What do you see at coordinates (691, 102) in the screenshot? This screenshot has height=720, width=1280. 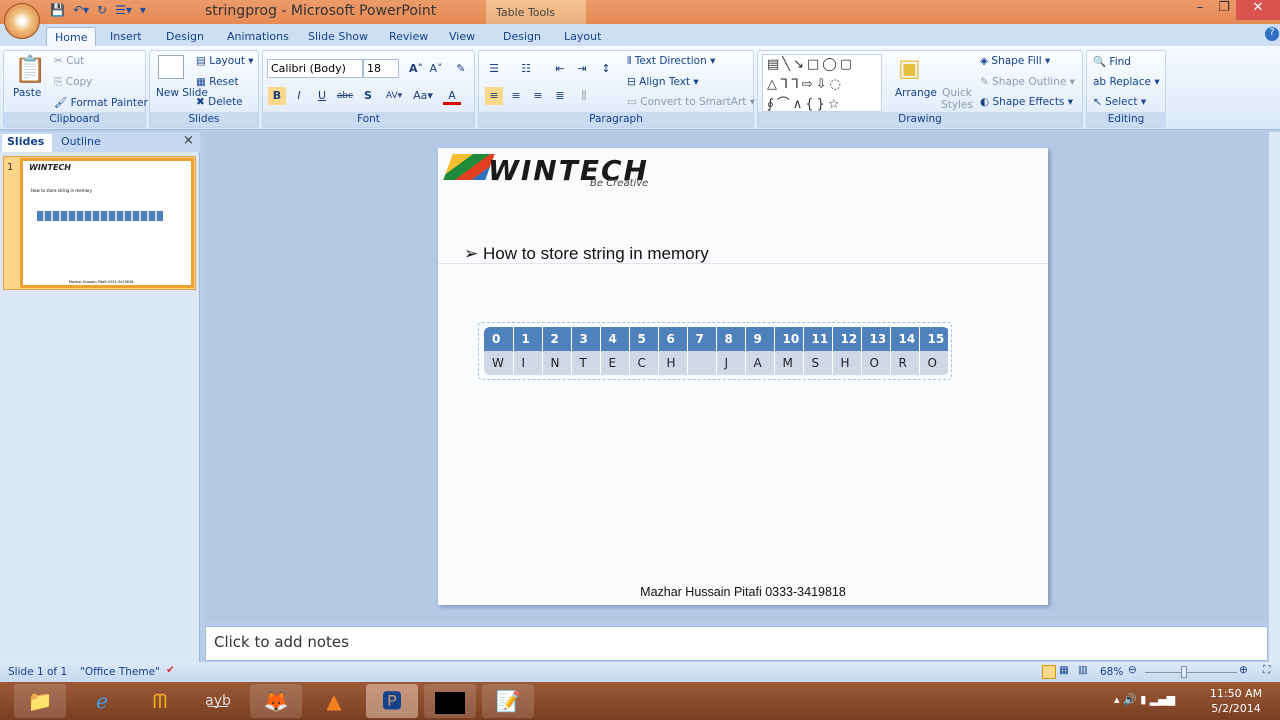 I see `convert-smartart-button: ▭ Convert to SmartArt ▾` at bounding box center [691, 102].